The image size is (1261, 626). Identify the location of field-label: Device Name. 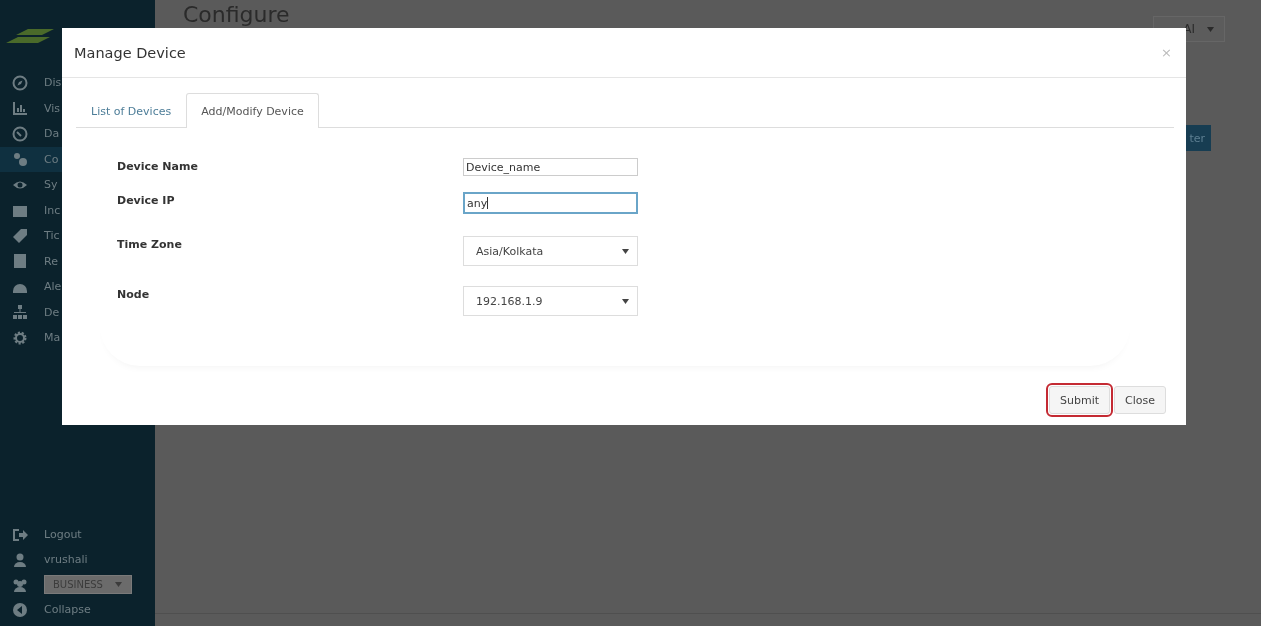
(158, 166).